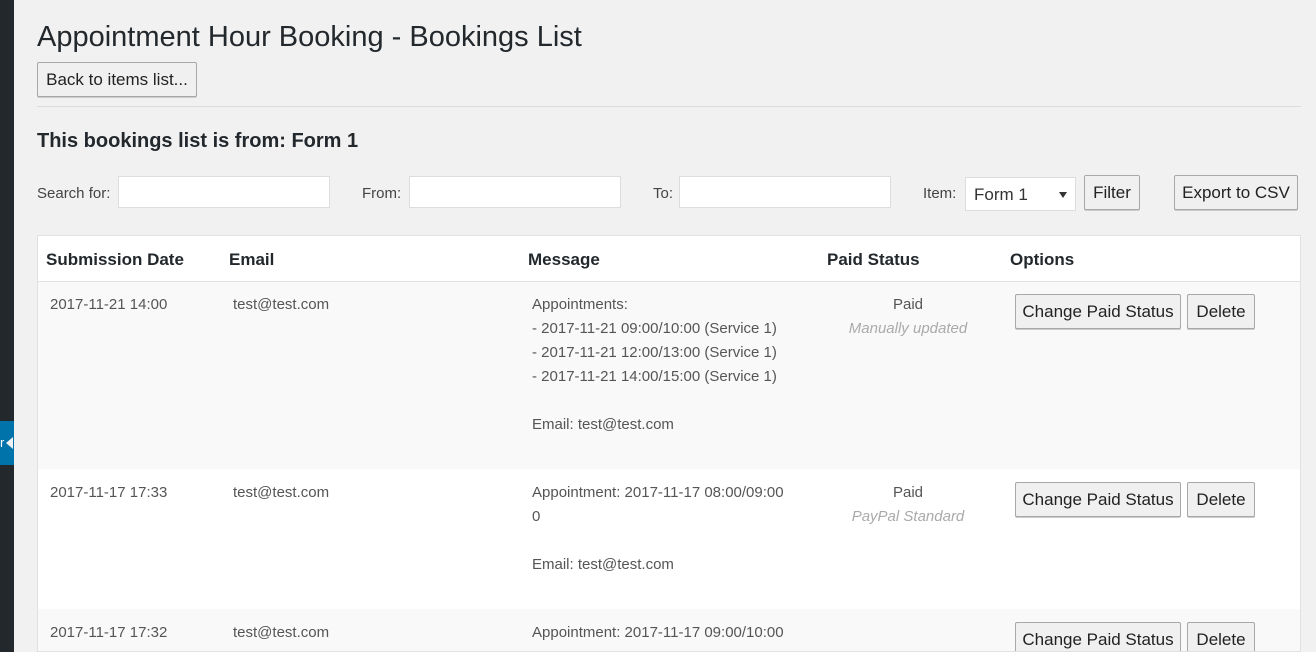 This screenshot has height=652, width=1316. Describe the element at coordinates (940, 193) in the screenshot. I see `item-label: Item:` at that location.